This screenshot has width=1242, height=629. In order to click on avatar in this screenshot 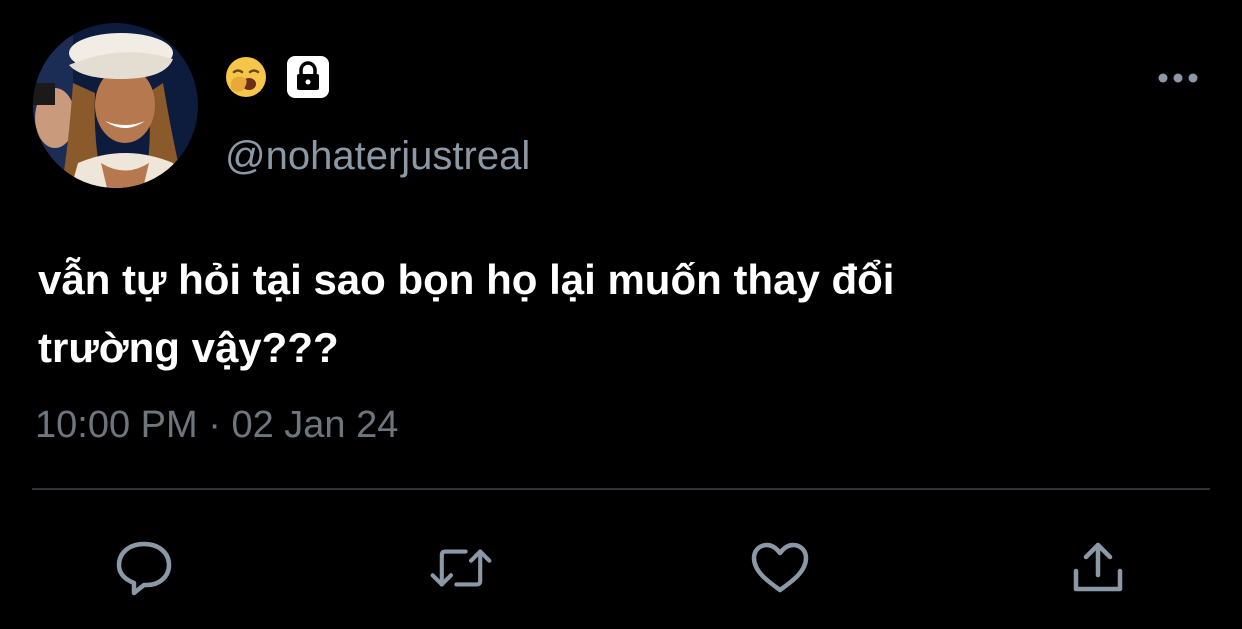, I will do `click(115, 105)`.